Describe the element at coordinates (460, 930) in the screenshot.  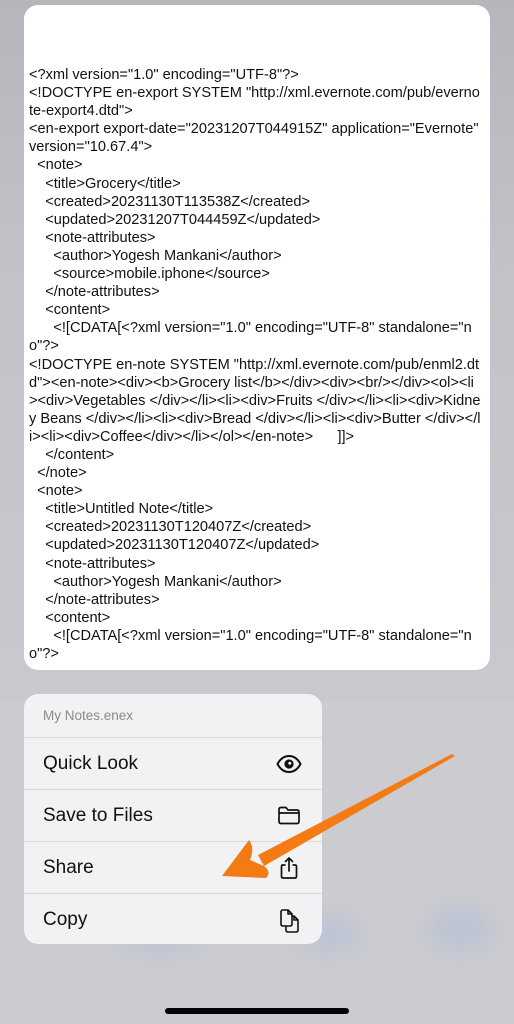
I see `background-blur` at that location.